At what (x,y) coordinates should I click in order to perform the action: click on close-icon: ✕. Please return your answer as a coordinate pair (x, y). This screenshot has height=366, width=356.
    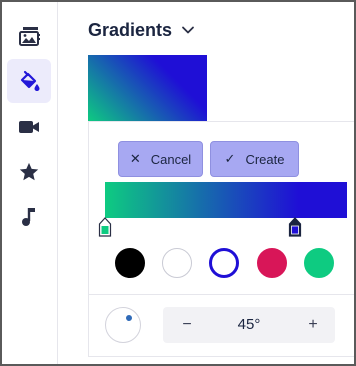
    Looking at the image, I should click on (135, 158).